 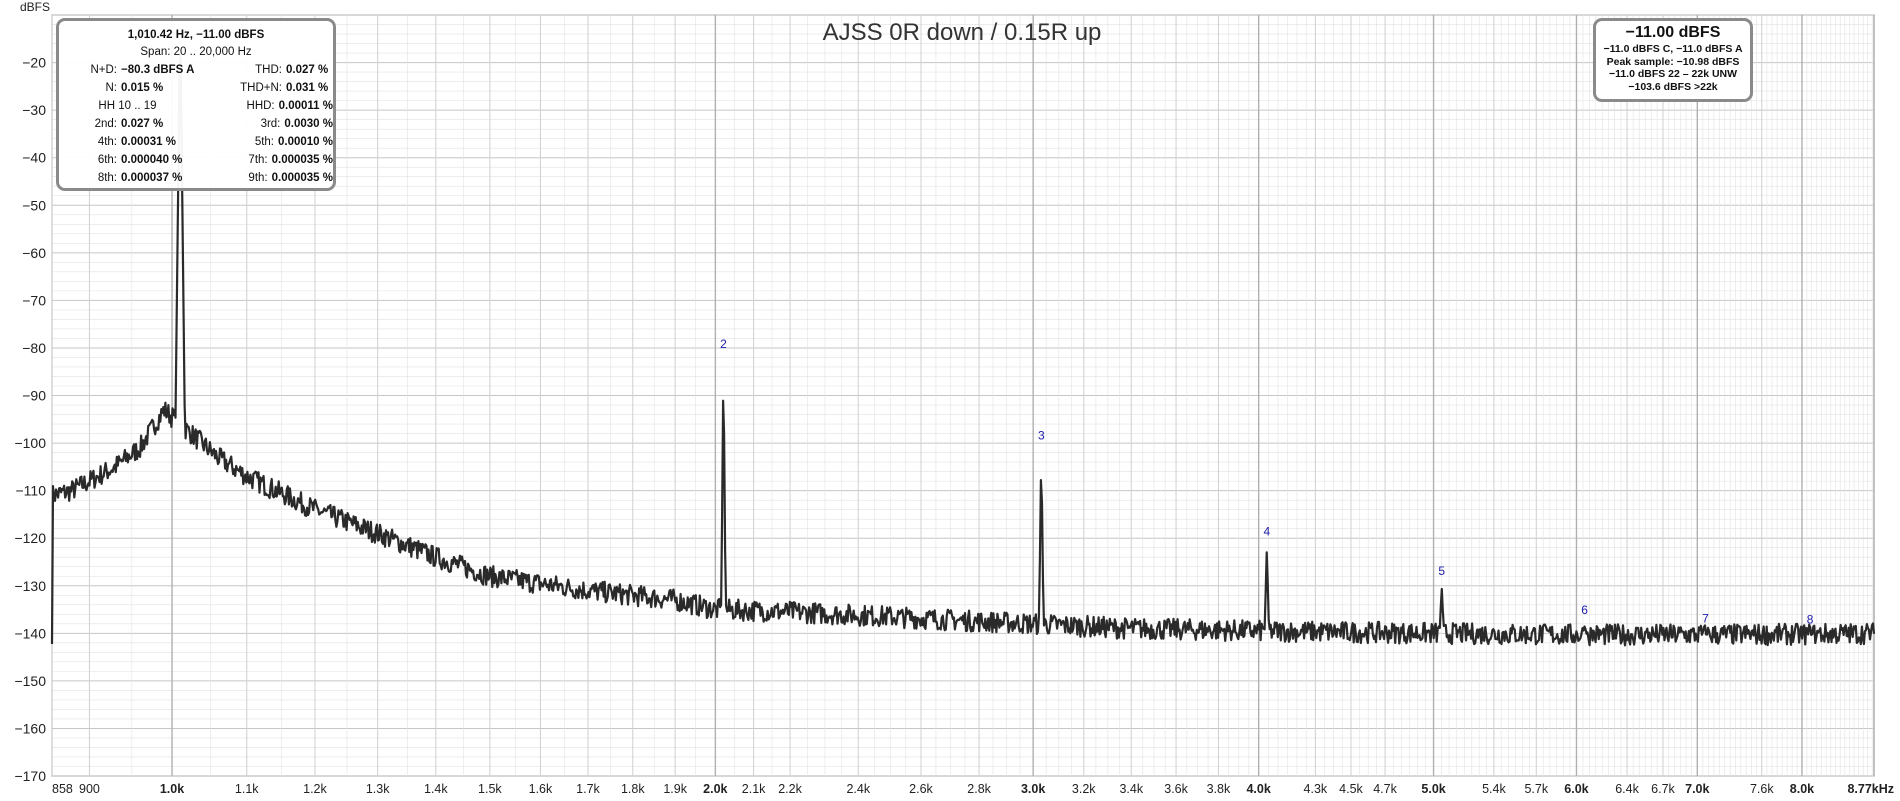 What do you see at coordinates (158, 70) in the screenshot?
I see `stat-value: −80.3 dBFS A` at bounding box center [158, 70].